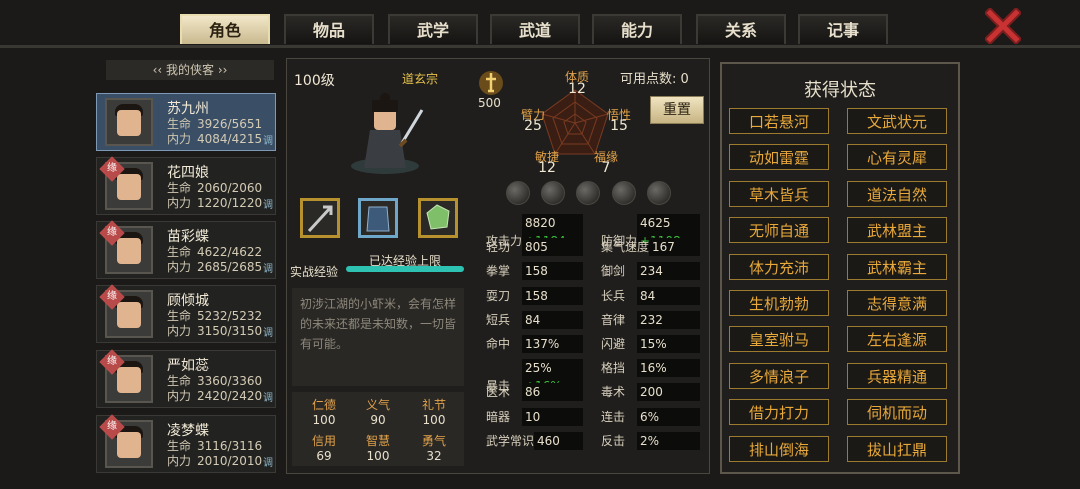 The height and width of the screenshot is (489, 1080). Describe the element at coordinates (897, 339) in the screenshot. I see `status-tag: 左右逢源` at that location.